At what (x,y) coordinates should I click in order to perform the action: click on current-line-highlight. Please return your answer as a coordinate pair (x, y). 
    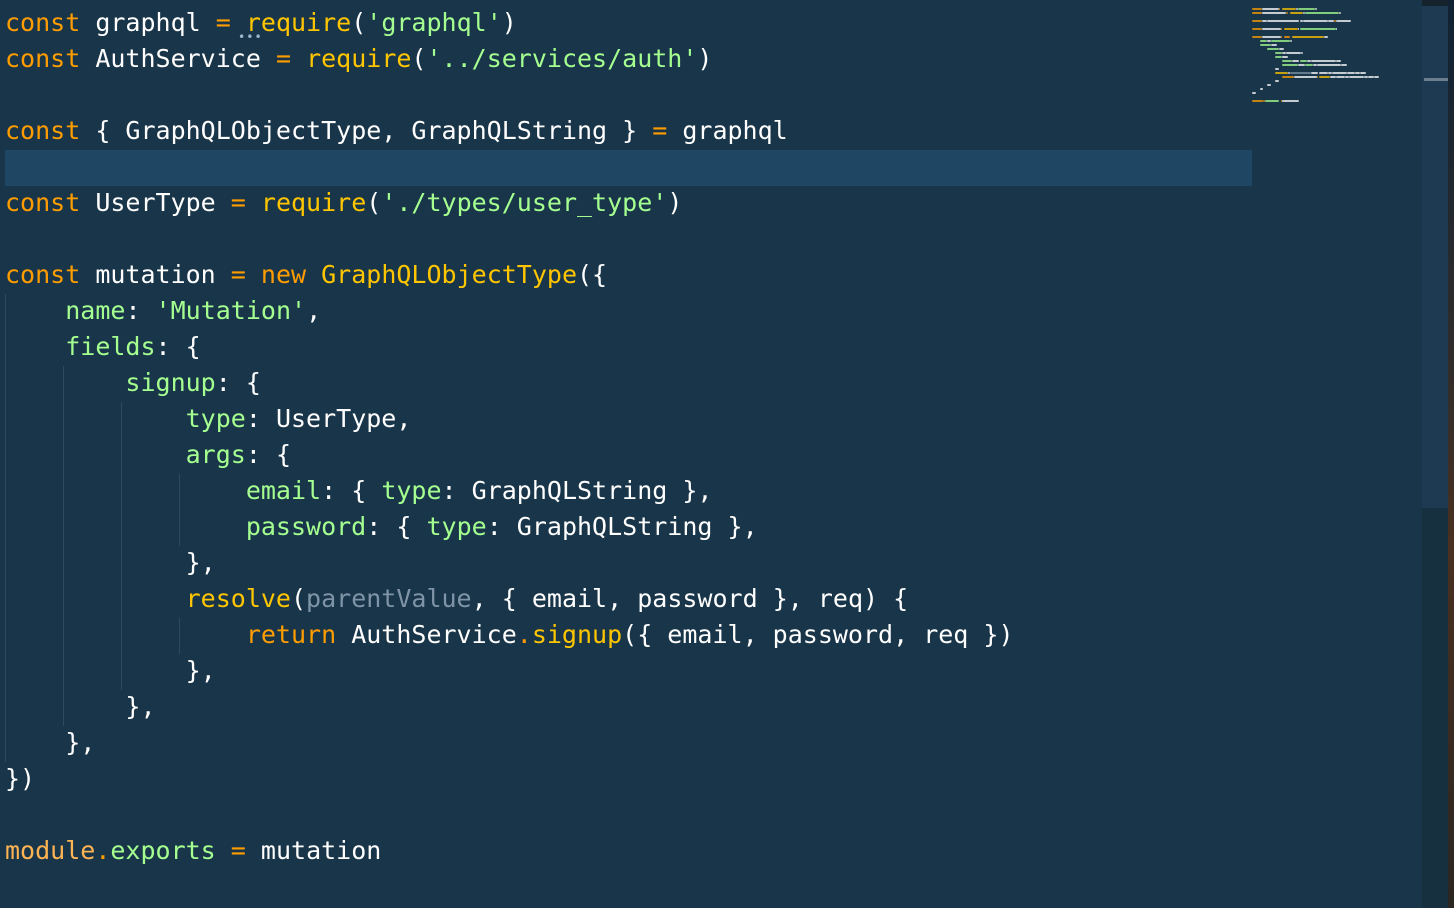
    Looking at the image, I should click on (628, 168).